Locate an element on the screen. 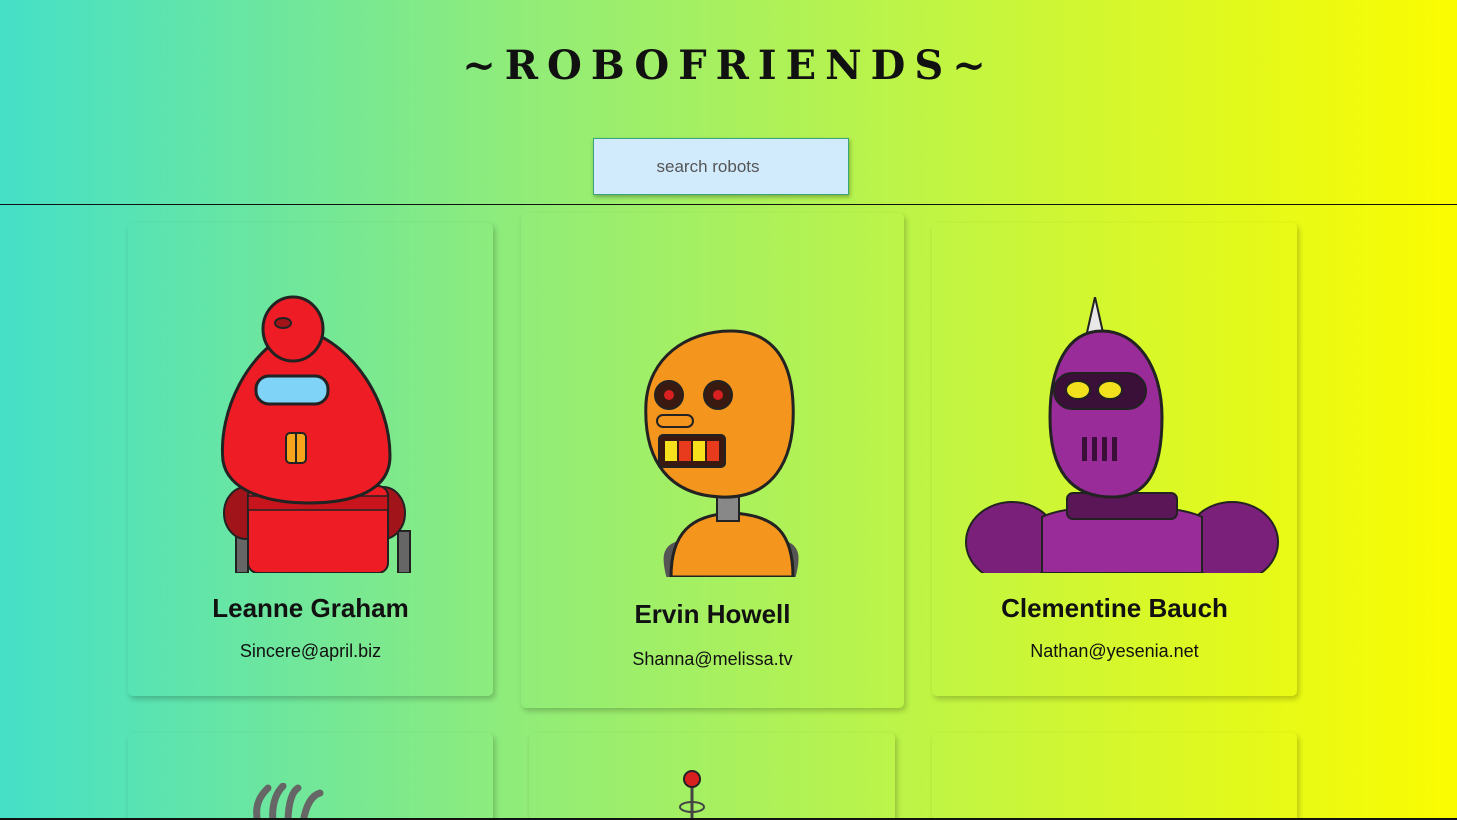 The width and height of the screenshot is (1457, 820). robot-email: Shanna@melissa.tv is located at coordinates (712, 659).